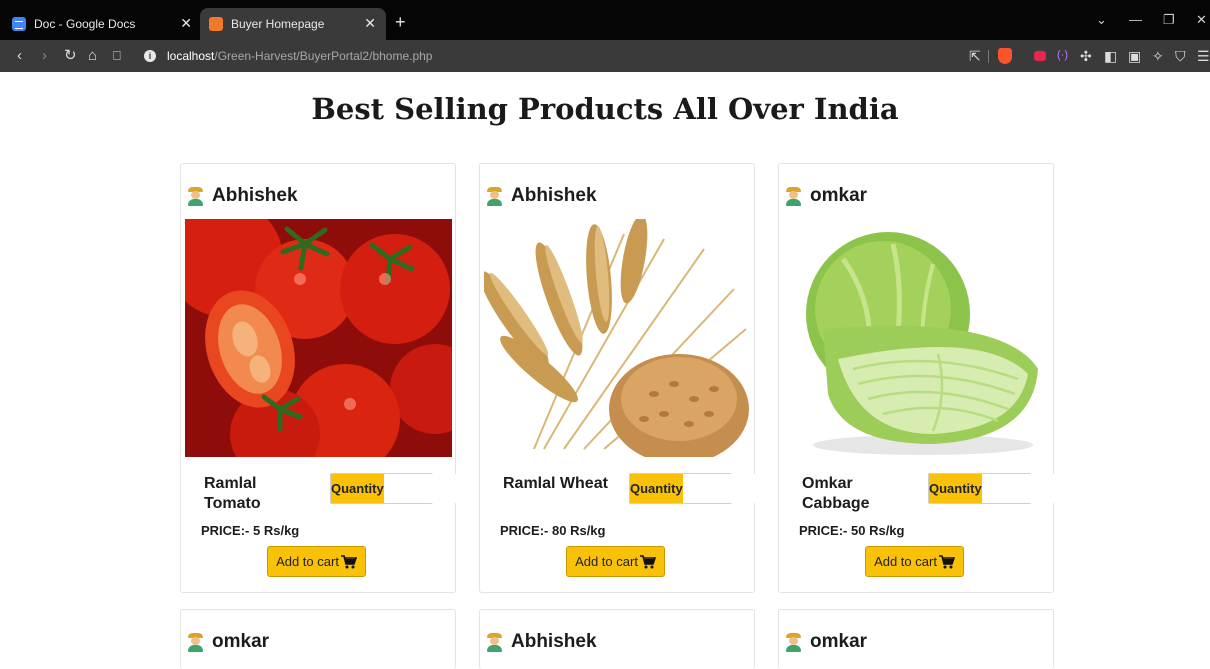 This screenshot has height=669, width=1210. What do you see at coordinates (1101, 20) in the screenshot?
I see `tab-search-icon: ⌄` at bounding box center [1101, 20].